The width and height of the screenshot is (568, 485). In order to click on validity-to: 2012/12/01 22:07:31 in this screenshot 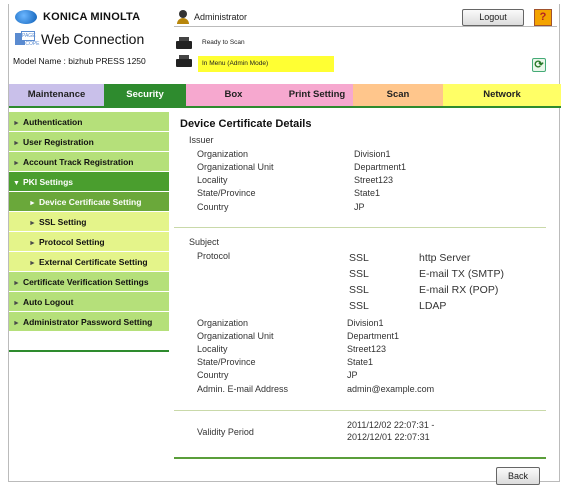, I will do `click(388, 437)`.